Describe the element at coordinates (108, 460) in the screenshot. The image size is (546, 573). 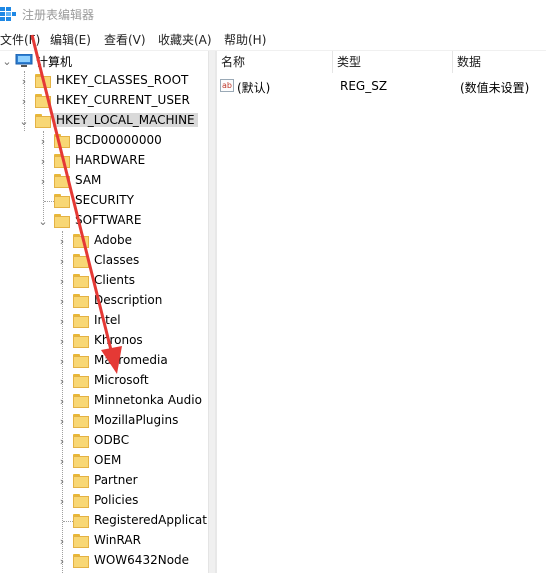
I see `tree-item-label: OEM` at that location.